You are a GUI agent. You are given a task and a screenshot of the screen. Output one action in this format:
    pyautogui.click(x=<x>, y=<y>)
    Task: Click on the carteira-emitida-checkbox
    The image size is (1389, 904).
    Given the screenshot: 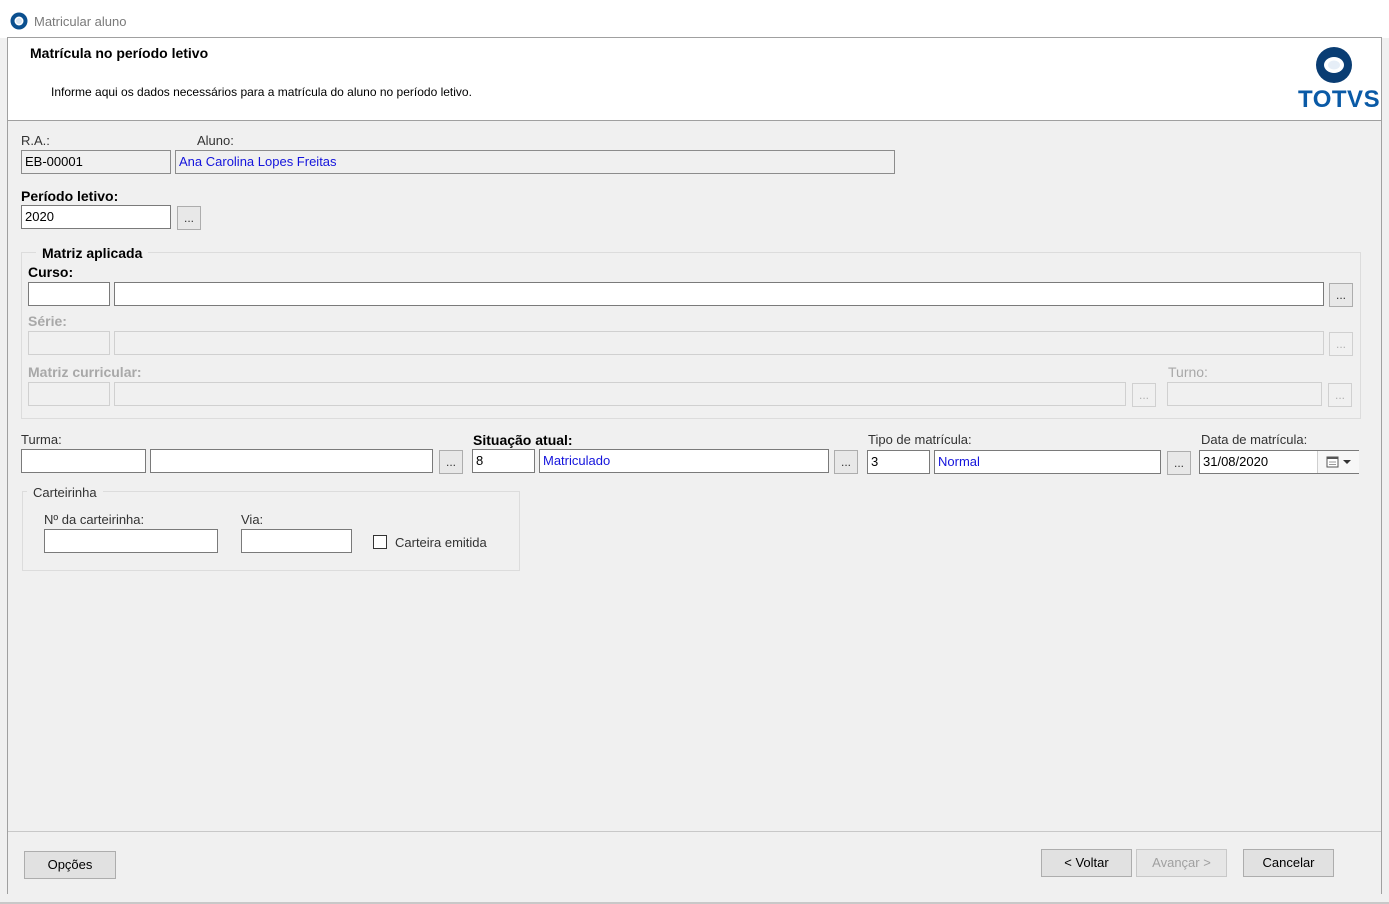 What is the action you would take?
    pyautogui.click(x=380, y=542)
    